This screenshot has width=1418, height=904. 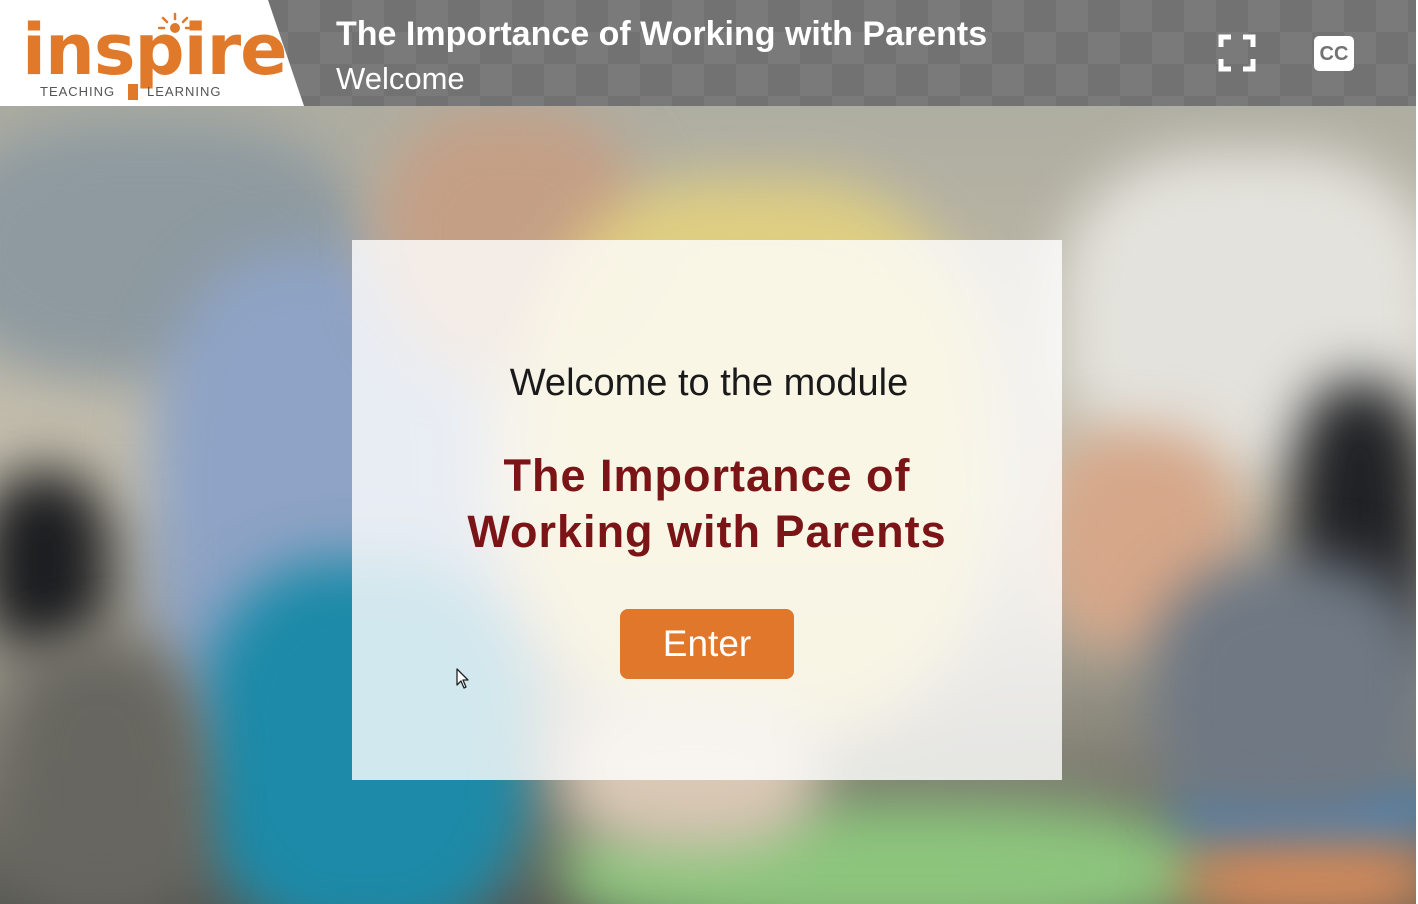 I want to click on closed-captions-button: CC, so click(x=1334, y=53).